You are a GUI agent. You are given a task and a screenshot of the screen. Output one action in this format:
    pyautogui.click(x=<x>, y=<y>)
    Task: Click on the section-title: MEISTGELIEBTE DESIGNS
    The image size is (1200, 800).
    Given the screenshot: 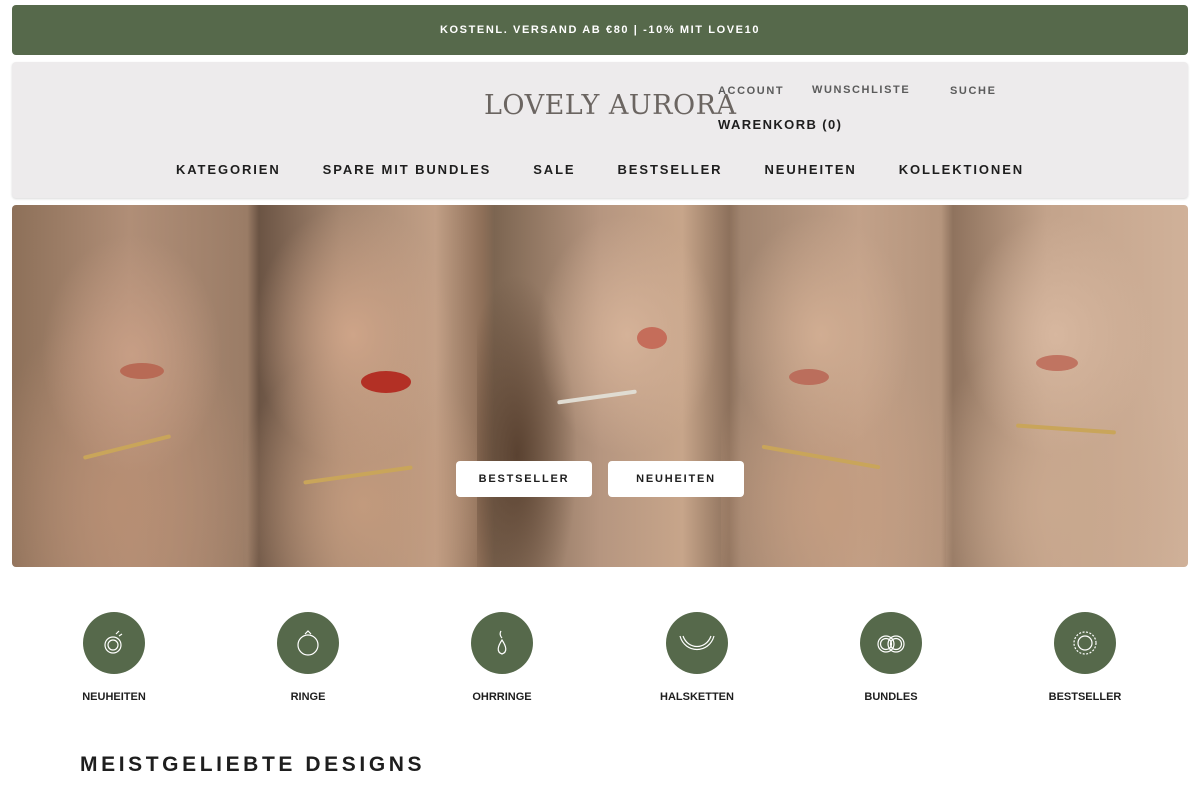 What is the action you would take?
    pyautogui.click(x=253, y=764)
    